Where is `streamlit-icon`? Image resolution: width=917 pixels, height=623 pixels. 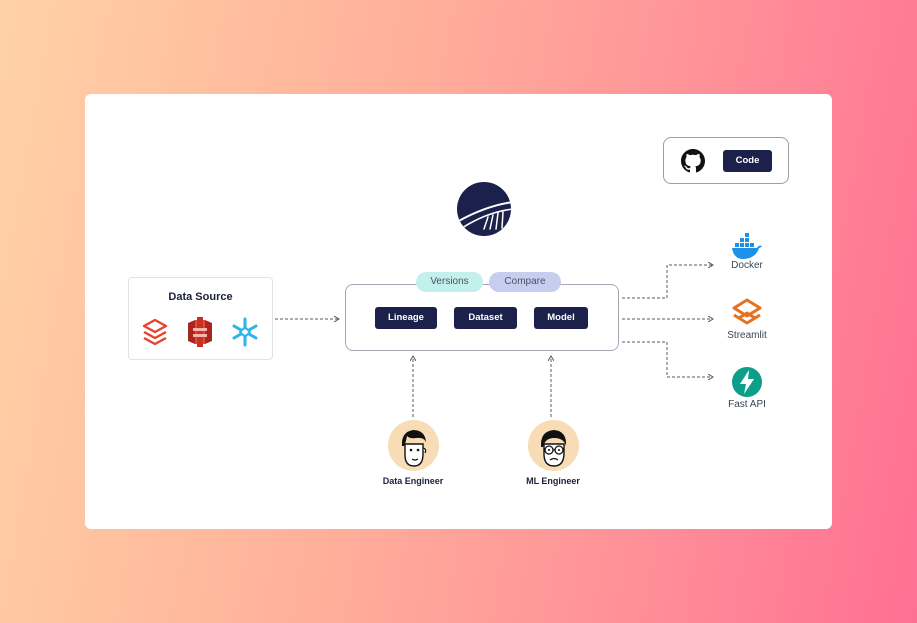
streamlit-icon is located at coordinates (747, 311).